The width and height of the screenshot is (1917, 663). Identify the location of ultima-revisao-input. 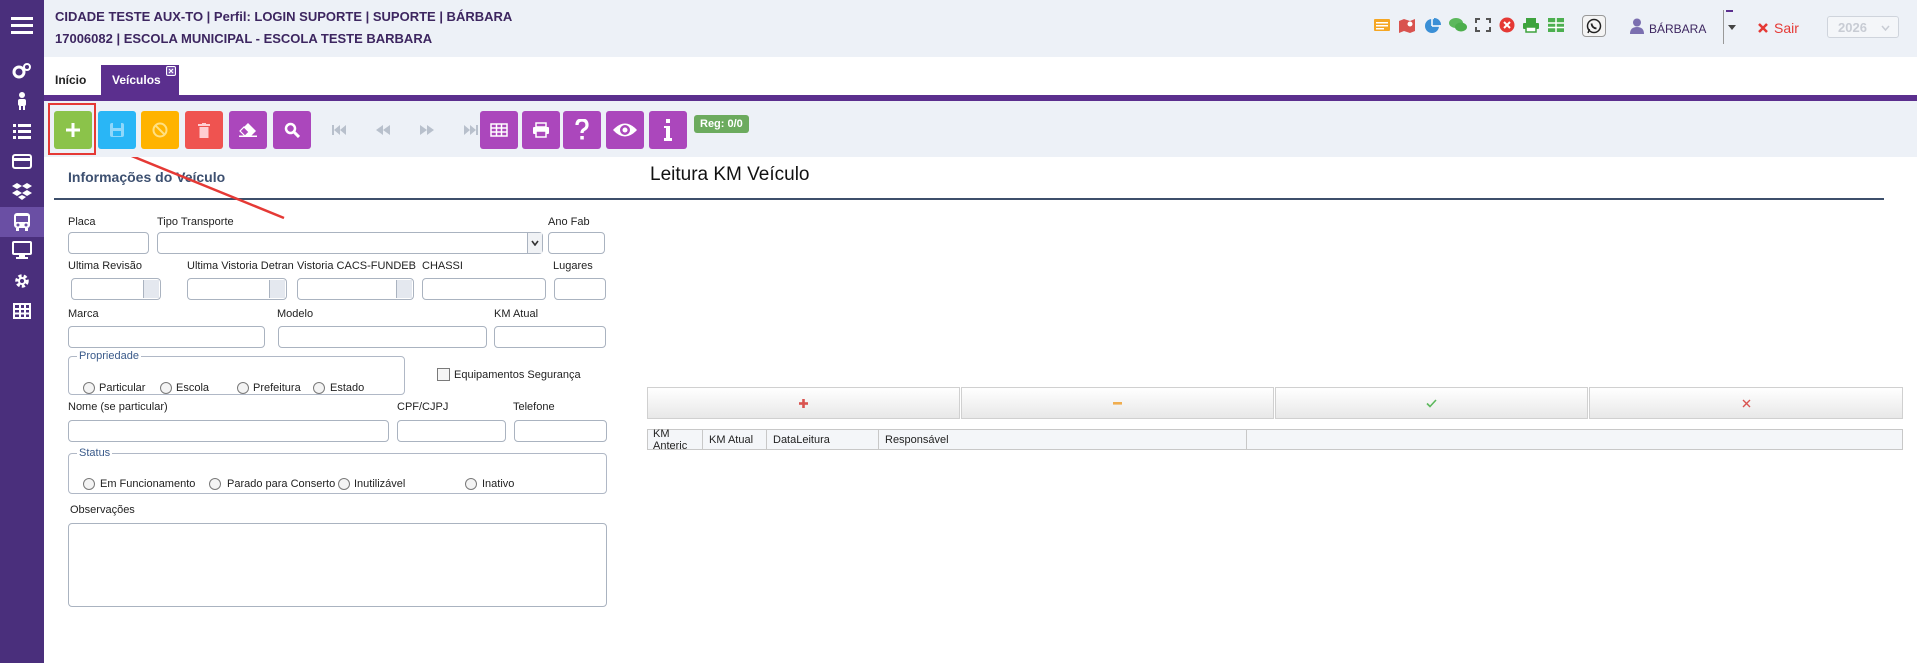
(116, 289).